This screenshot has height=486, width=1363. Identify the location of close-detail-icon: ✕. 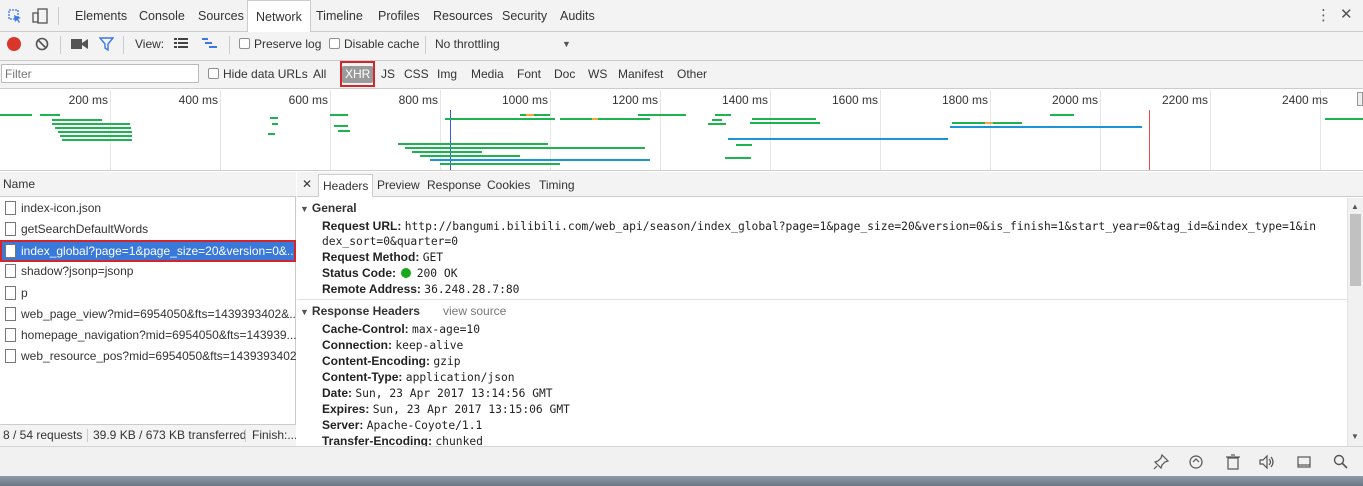
(307, 184).